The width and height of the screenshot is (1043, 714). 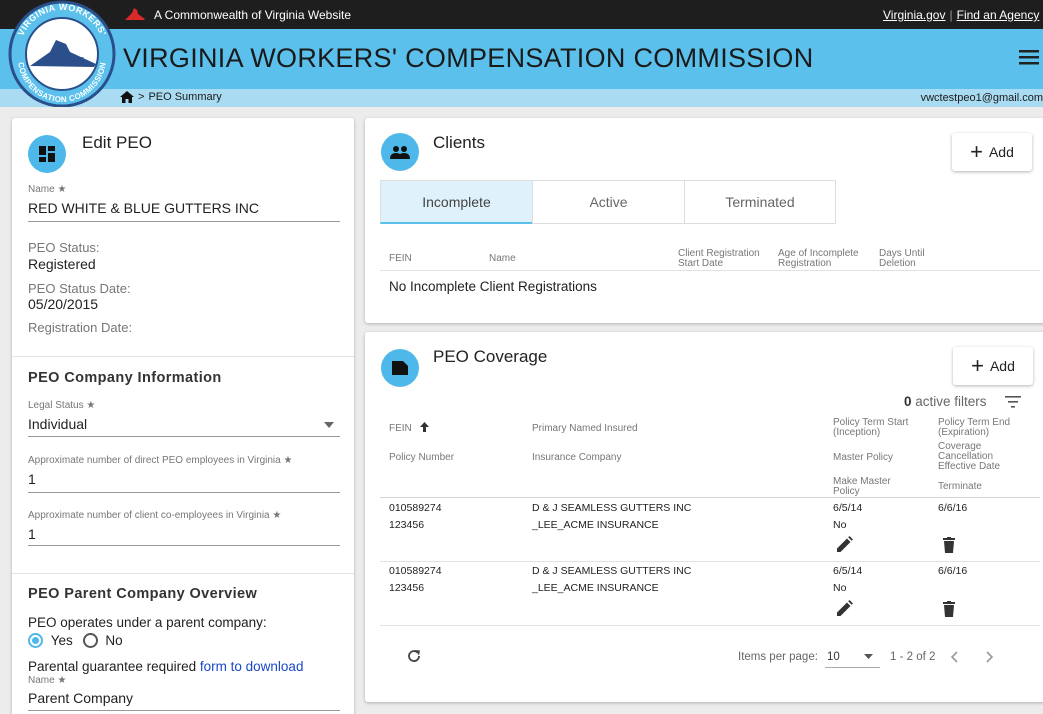 I want to click on clients-col-fein: FEIN, so click(x=400, y=258).